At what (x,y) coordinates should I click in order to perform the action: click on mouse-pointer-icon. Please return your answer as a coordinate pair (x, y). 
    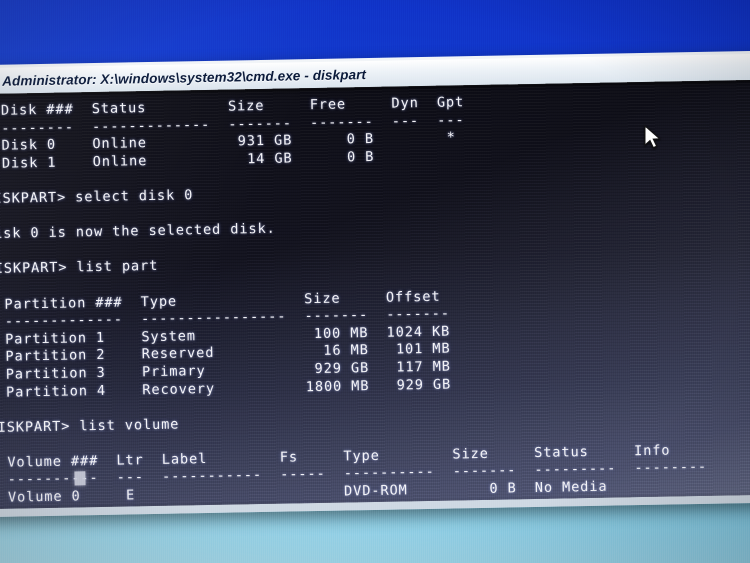
    Looking at the image, I should click on (652, 137).